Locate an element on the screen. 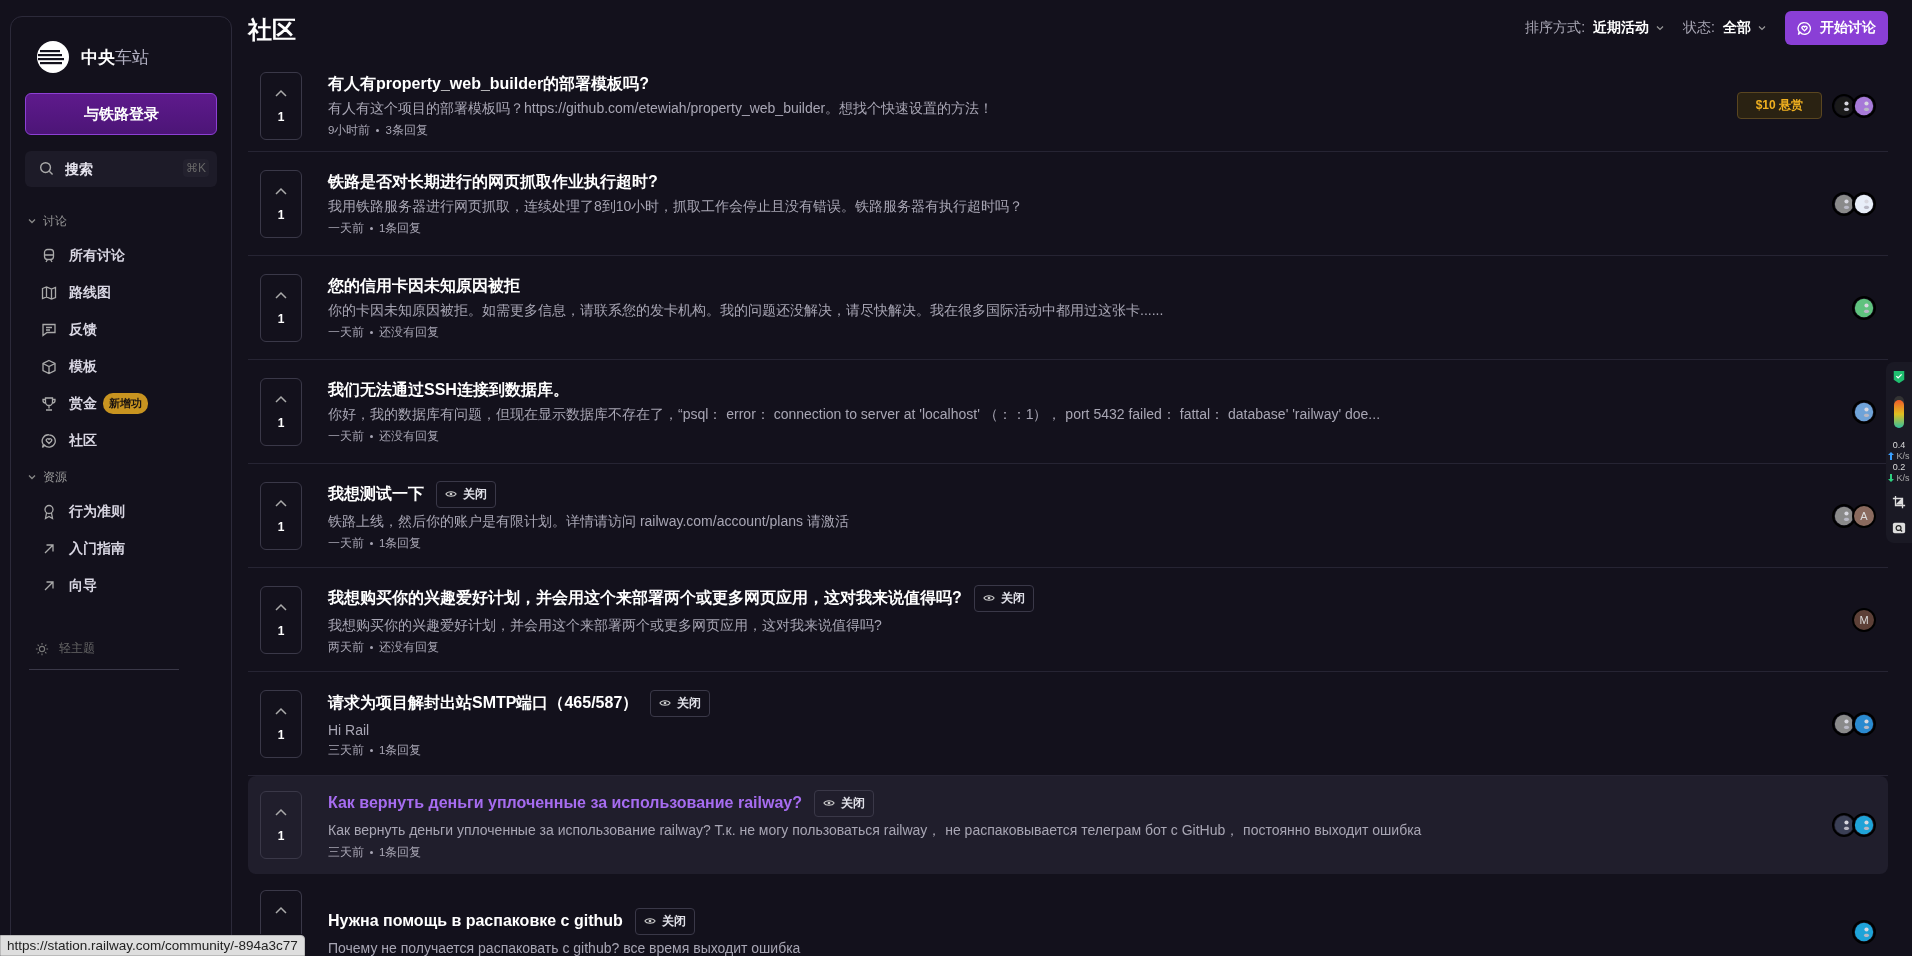 Image resolution: width=1912 pixels, height=956 pixels. logo-icon is located at coordinates (53, 57).